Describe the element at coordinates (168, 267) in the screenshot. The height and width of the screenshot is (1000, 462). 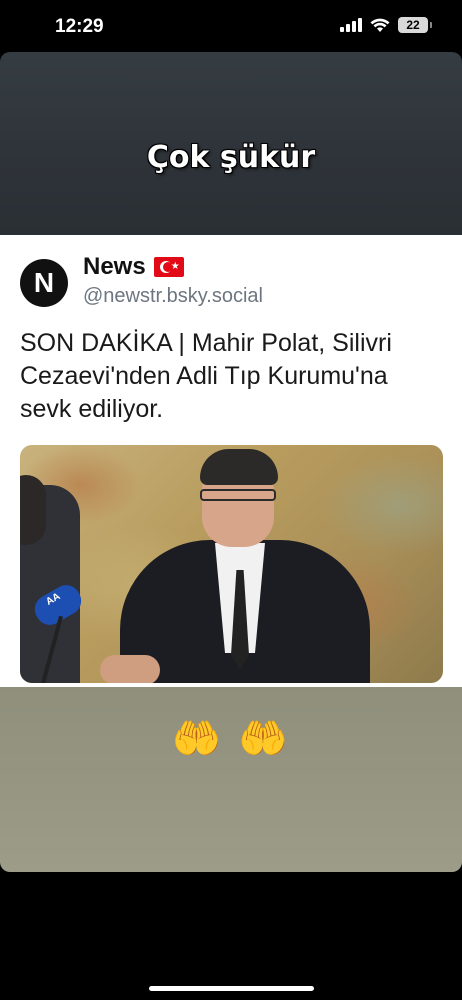
I see `turkey-flag-icon: ★` at that location.